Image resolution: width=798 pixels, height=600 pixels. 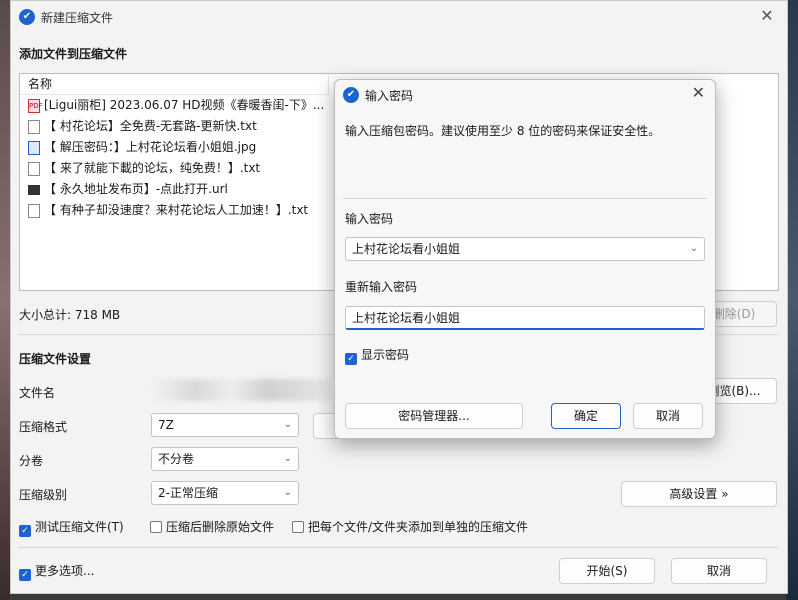 I want to click on format-label: 压缩格式, so click(x=43, y=427).